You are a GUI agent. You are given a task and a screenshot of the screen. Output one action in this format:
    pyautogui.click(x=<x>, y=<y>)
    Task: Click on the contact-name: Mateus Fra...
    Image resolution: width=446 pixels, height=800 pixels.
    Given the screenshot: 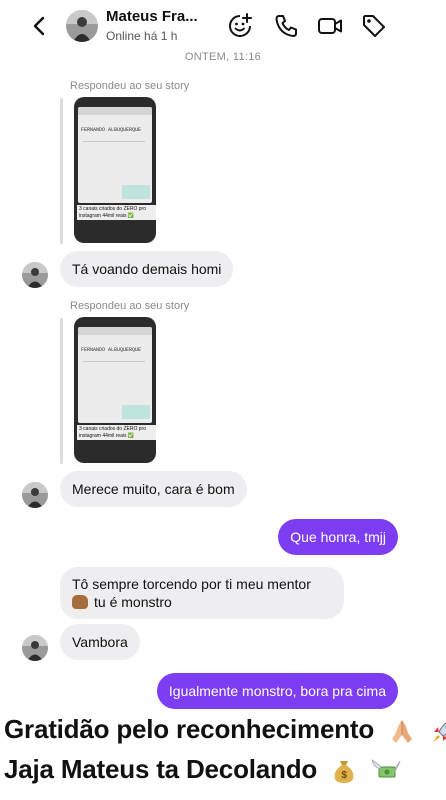 What is the action you would take?
    pyautogui.click(x=152, y=16)
    